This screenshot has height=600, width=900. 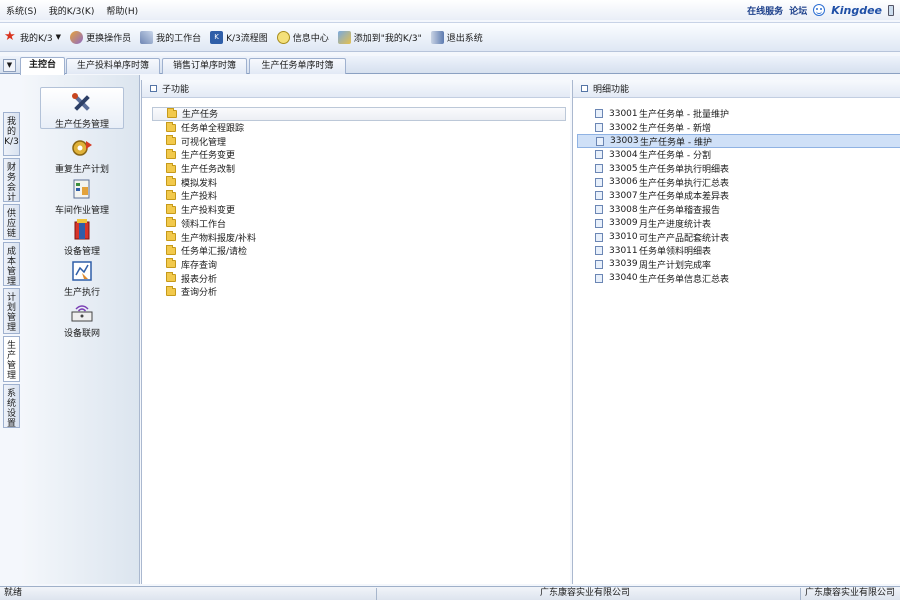 I want to click on my-k3-button: ★ 我的K/3 ▼, so click(x=32, y=37).